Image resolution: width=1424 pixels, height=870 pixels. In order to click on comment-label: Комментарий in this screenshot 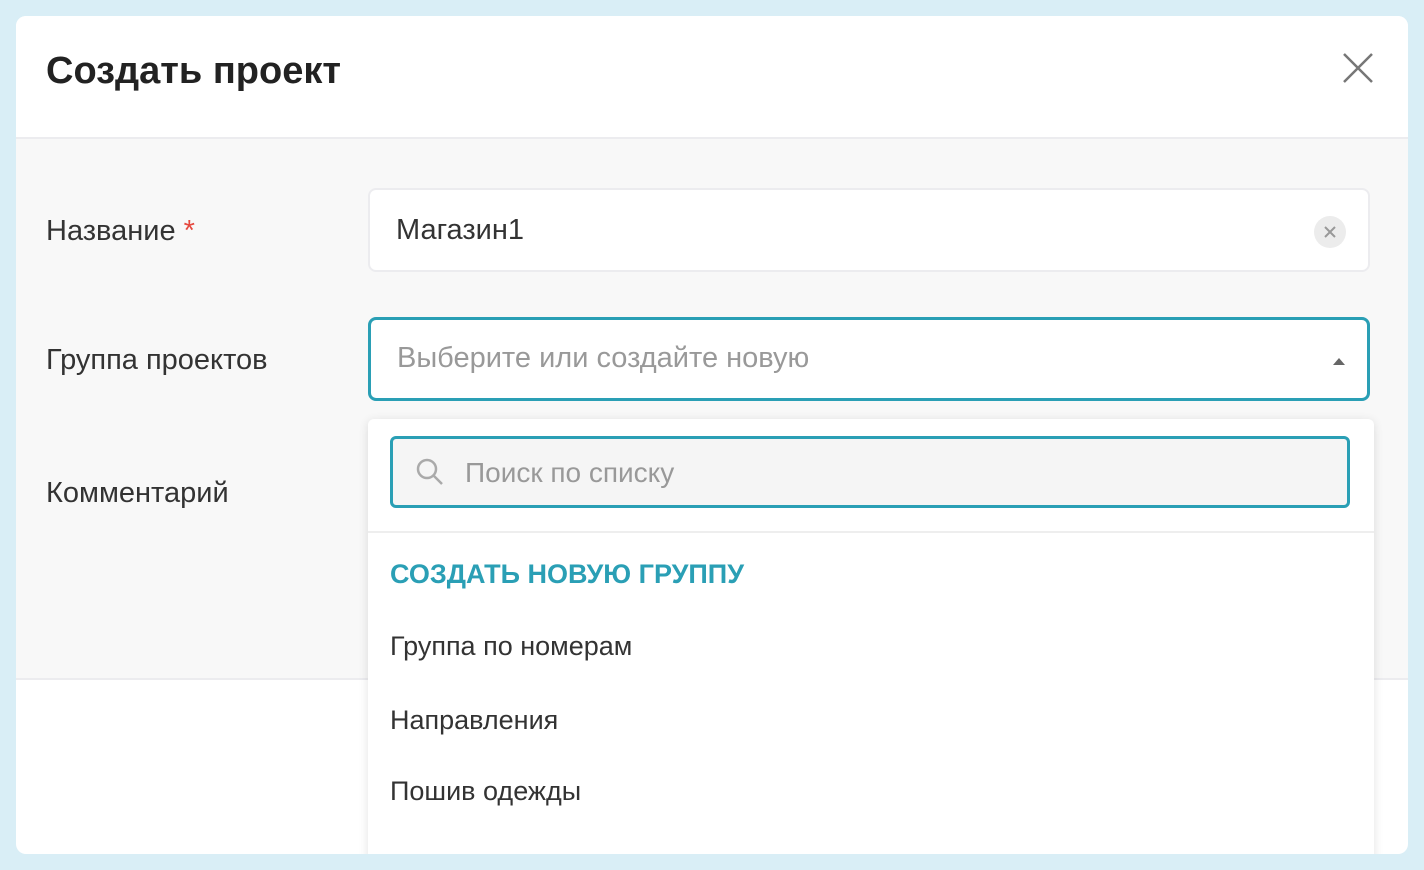, I will do `click(137, 493)`.